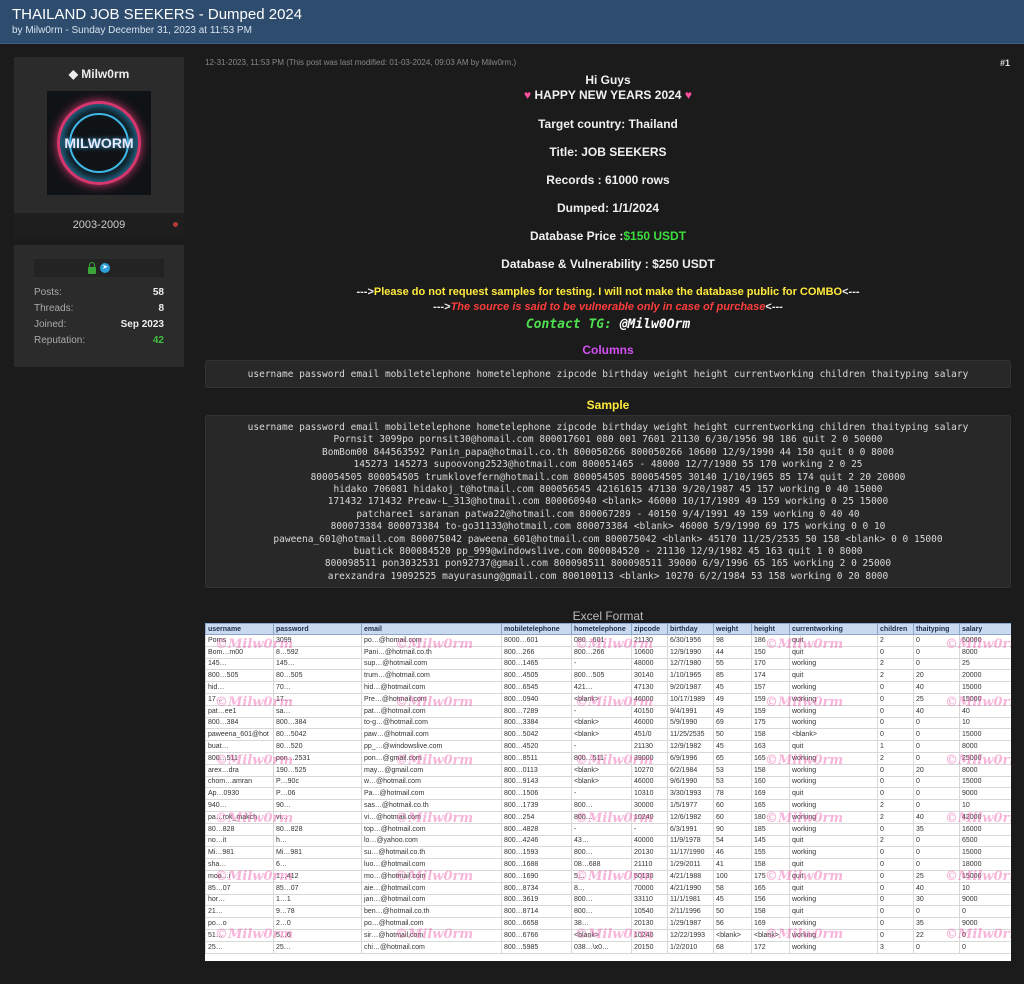 The width and height of the screenshot is (1024, 984). Describe the element at coordinates (239, 735) in the screenshot. I see `table-cell: paweena_601@hot` at that location.